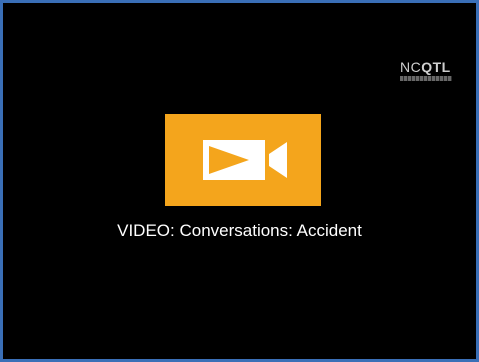  I want to click on video-caption: VIDEO: Conversations: Accident, so click(239, 230).